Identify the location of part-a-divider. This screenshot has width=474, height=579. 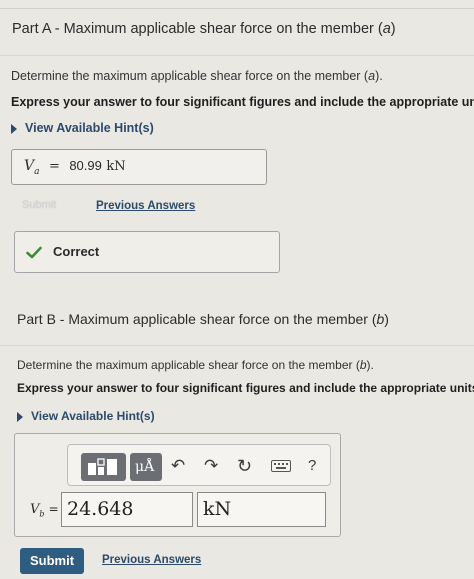
(237, 55).